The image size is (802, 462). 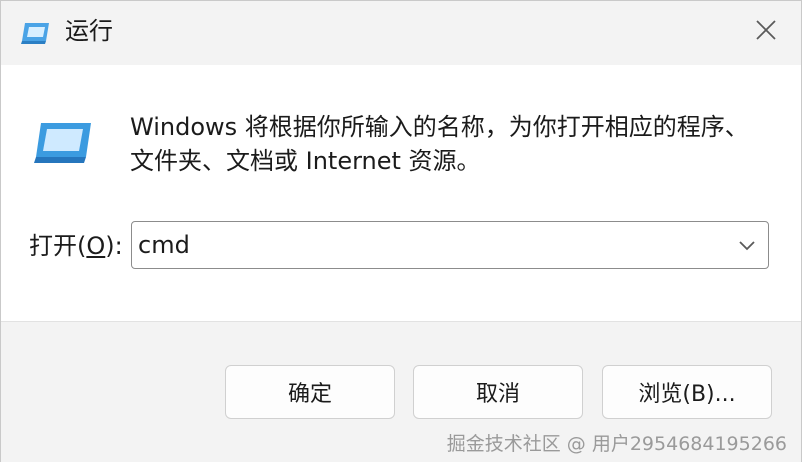 I want to click on open-label: 打开(O):, so click(x=76, y=246).